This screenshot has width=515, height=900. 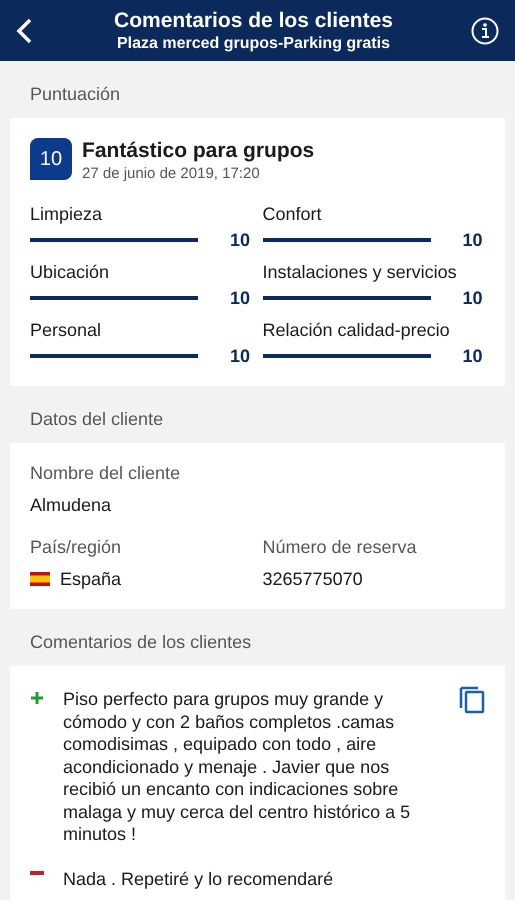 I want to click on info-icon, so click(x=485, y=30).